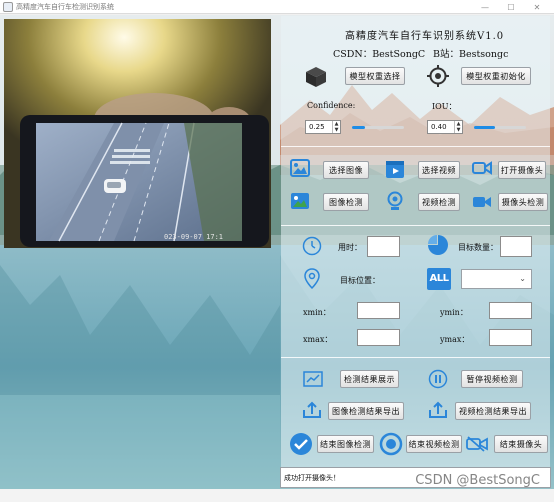 The image size is (554, 502). I want to click on video-file-icon, so click(395, 169).